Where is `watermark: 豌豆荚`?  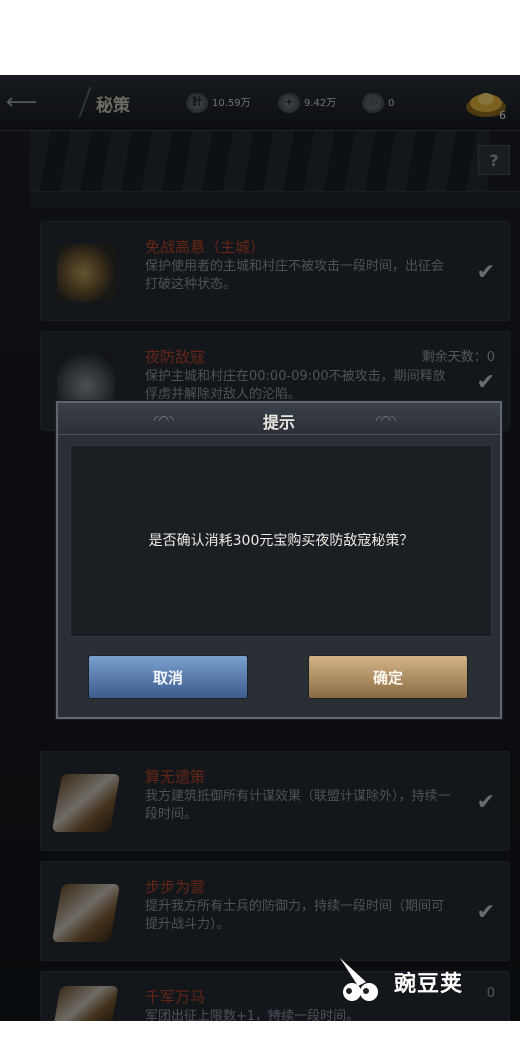
watermark: 豌豆荚 is located at coordinates (416, 980).